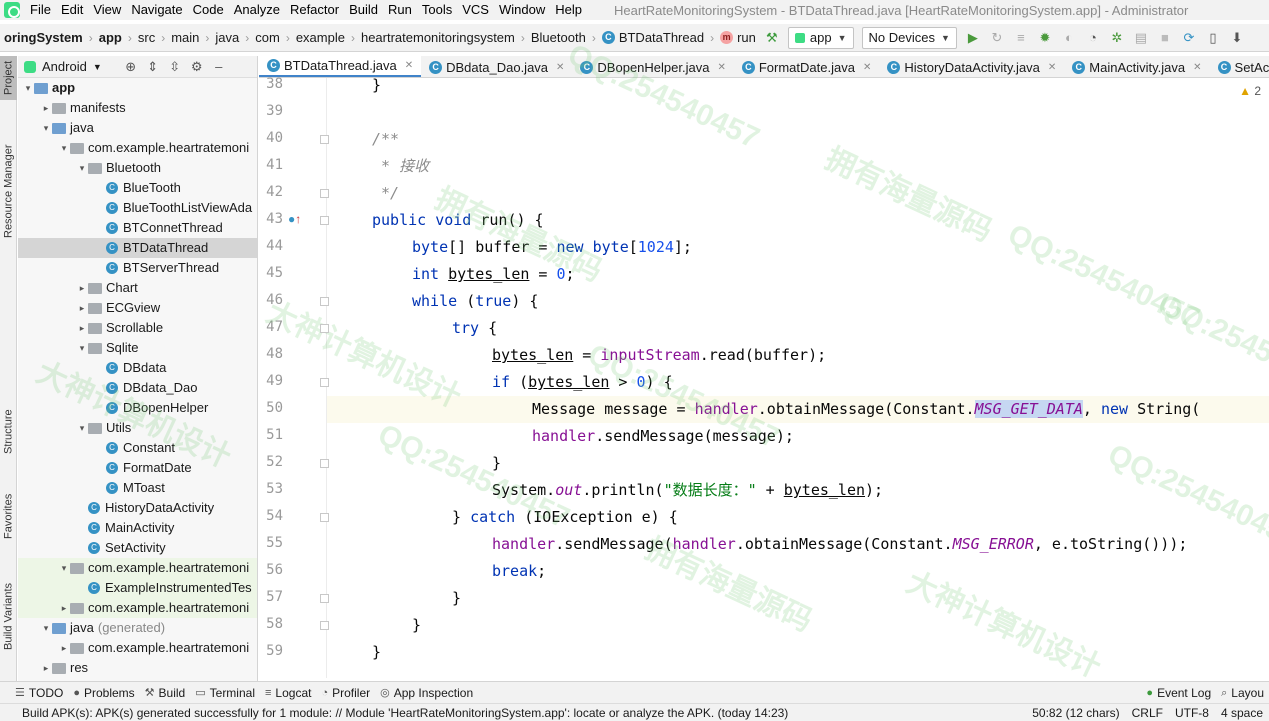 The width and height of the screenshot is (1269, 721). I want to click on tree-node: ▾ java, so click(137, 128).